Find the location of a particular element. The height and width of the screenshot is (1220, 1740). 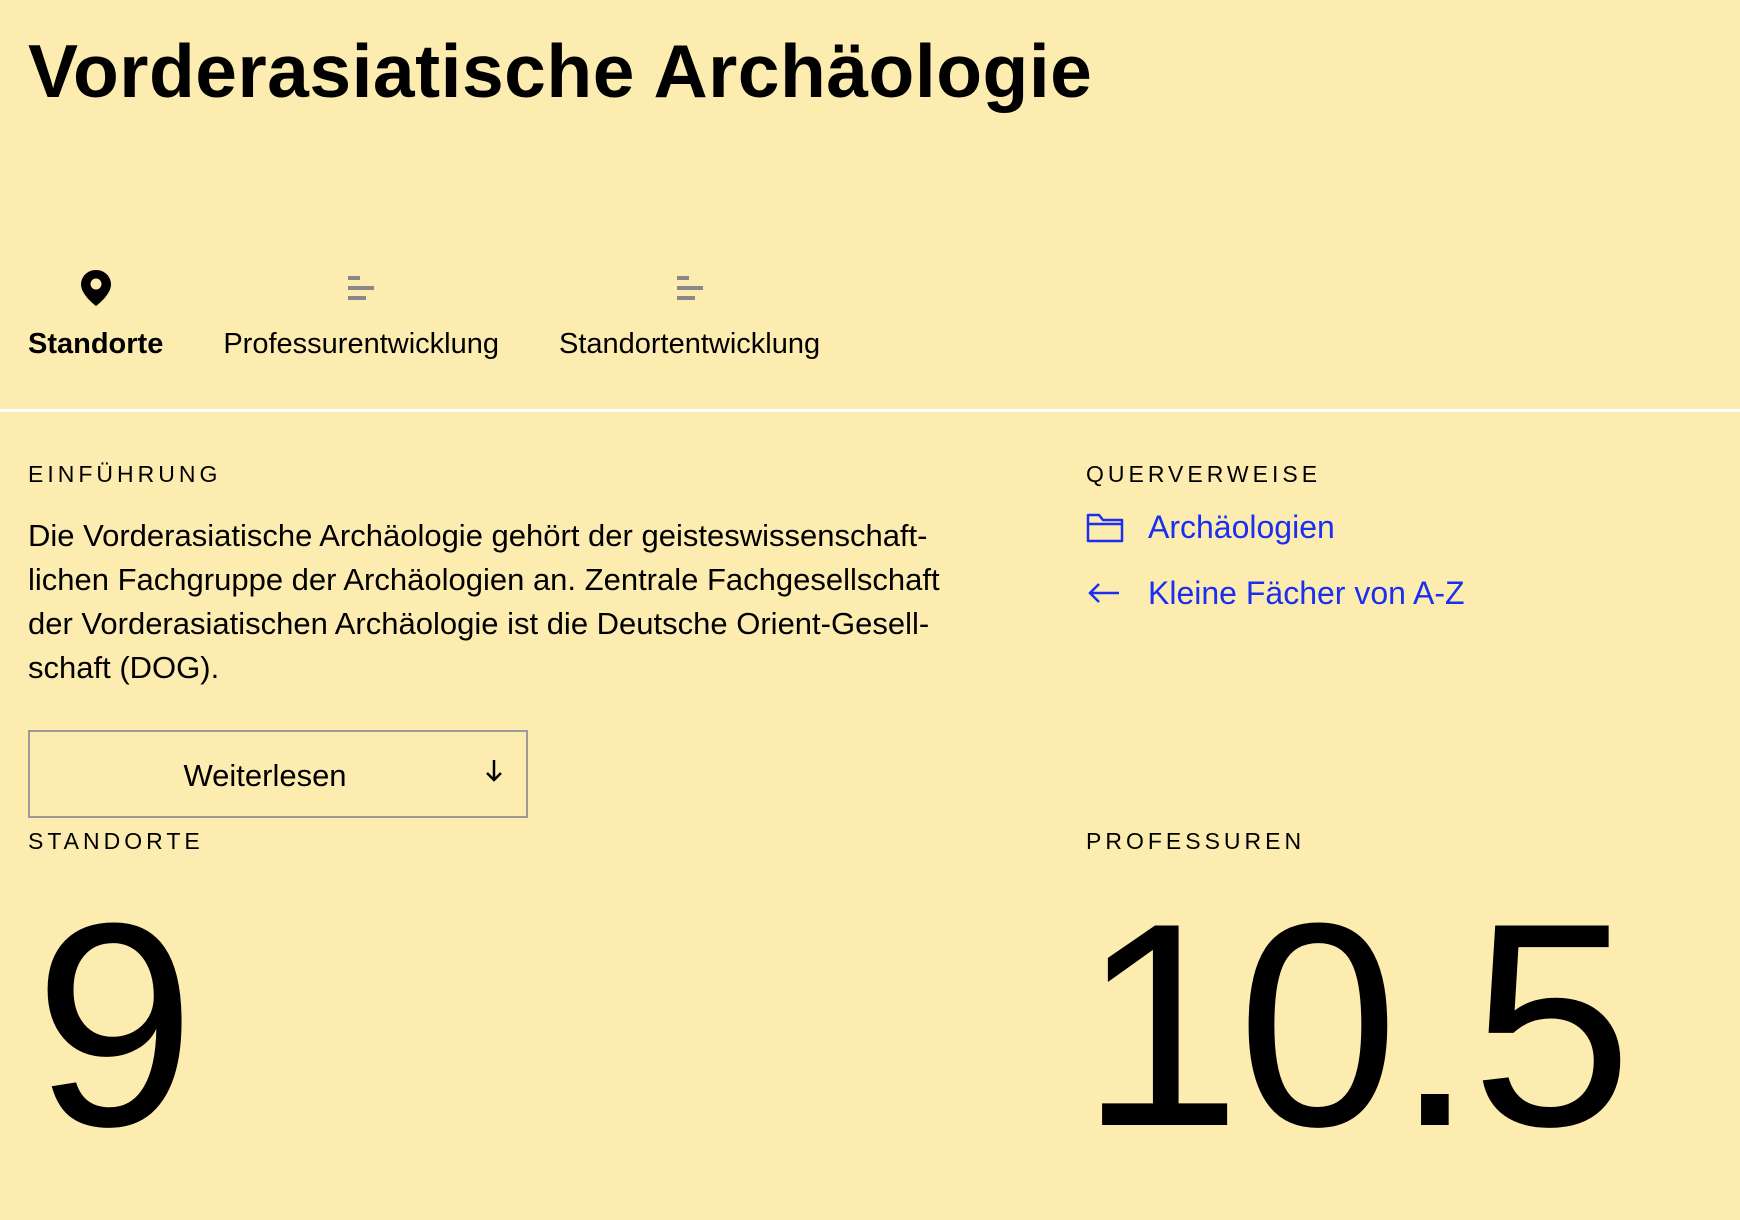

arrow-down-icon is located at coordinates (494, 774).